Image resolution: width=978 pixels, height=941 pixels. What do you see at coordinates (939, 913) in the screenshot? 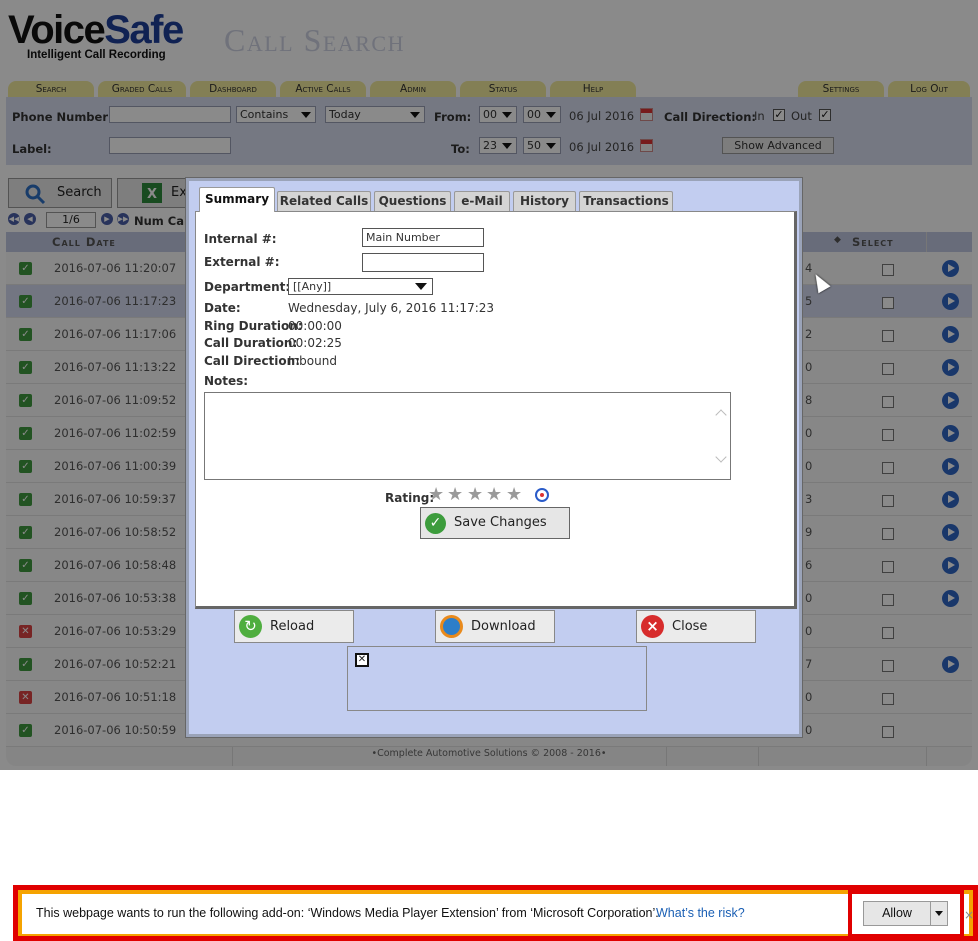
I see `allow-dropdown-arrow-icon` at bounding box center [939, 913].